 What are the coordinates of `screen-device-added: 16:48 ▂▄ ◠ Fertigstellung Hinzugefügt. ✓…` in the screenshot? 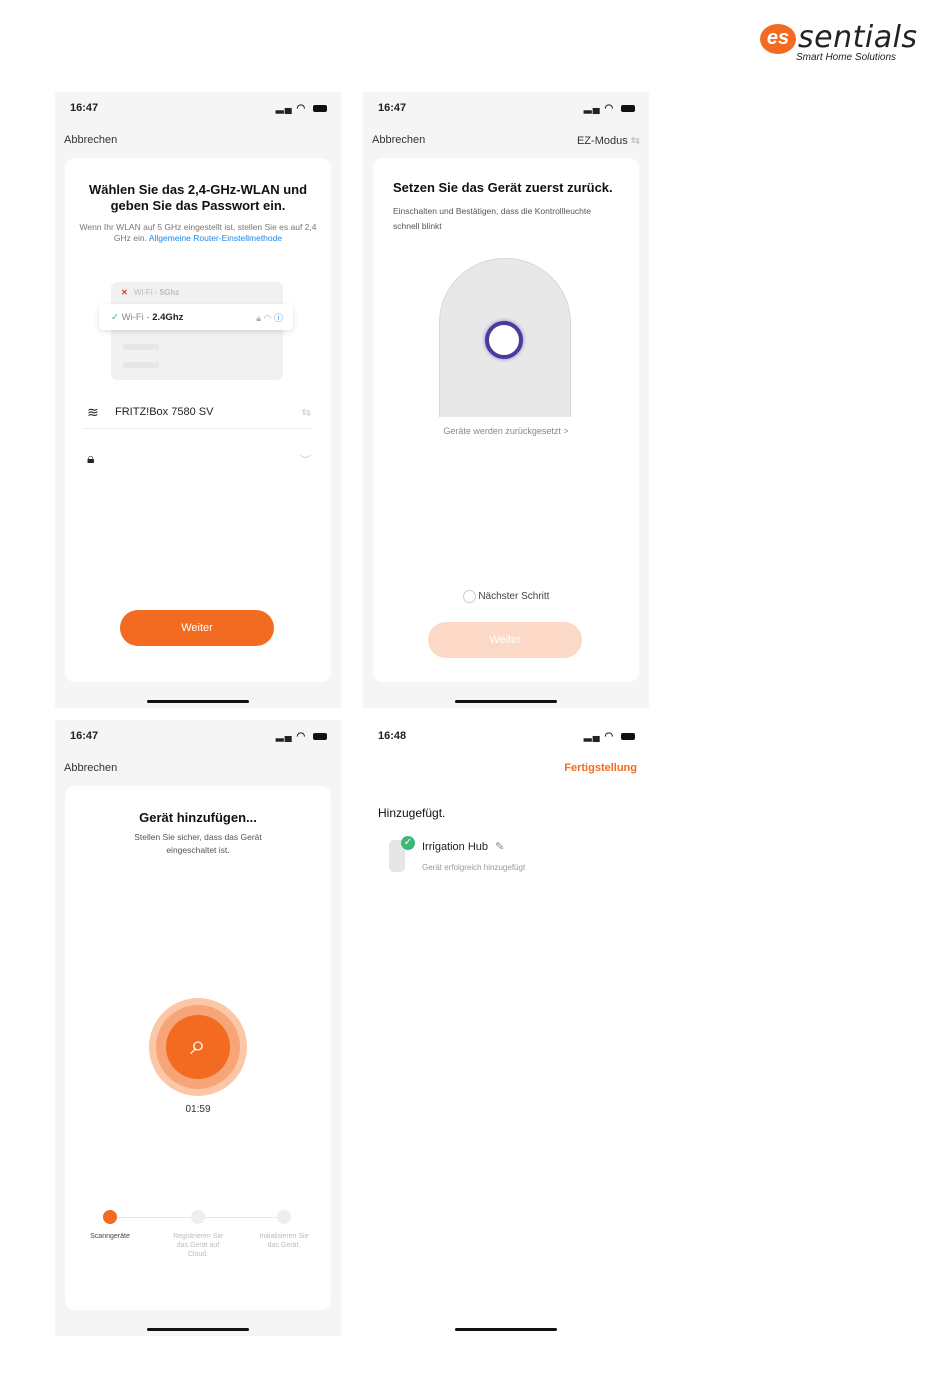 It's located at (506, 1028).